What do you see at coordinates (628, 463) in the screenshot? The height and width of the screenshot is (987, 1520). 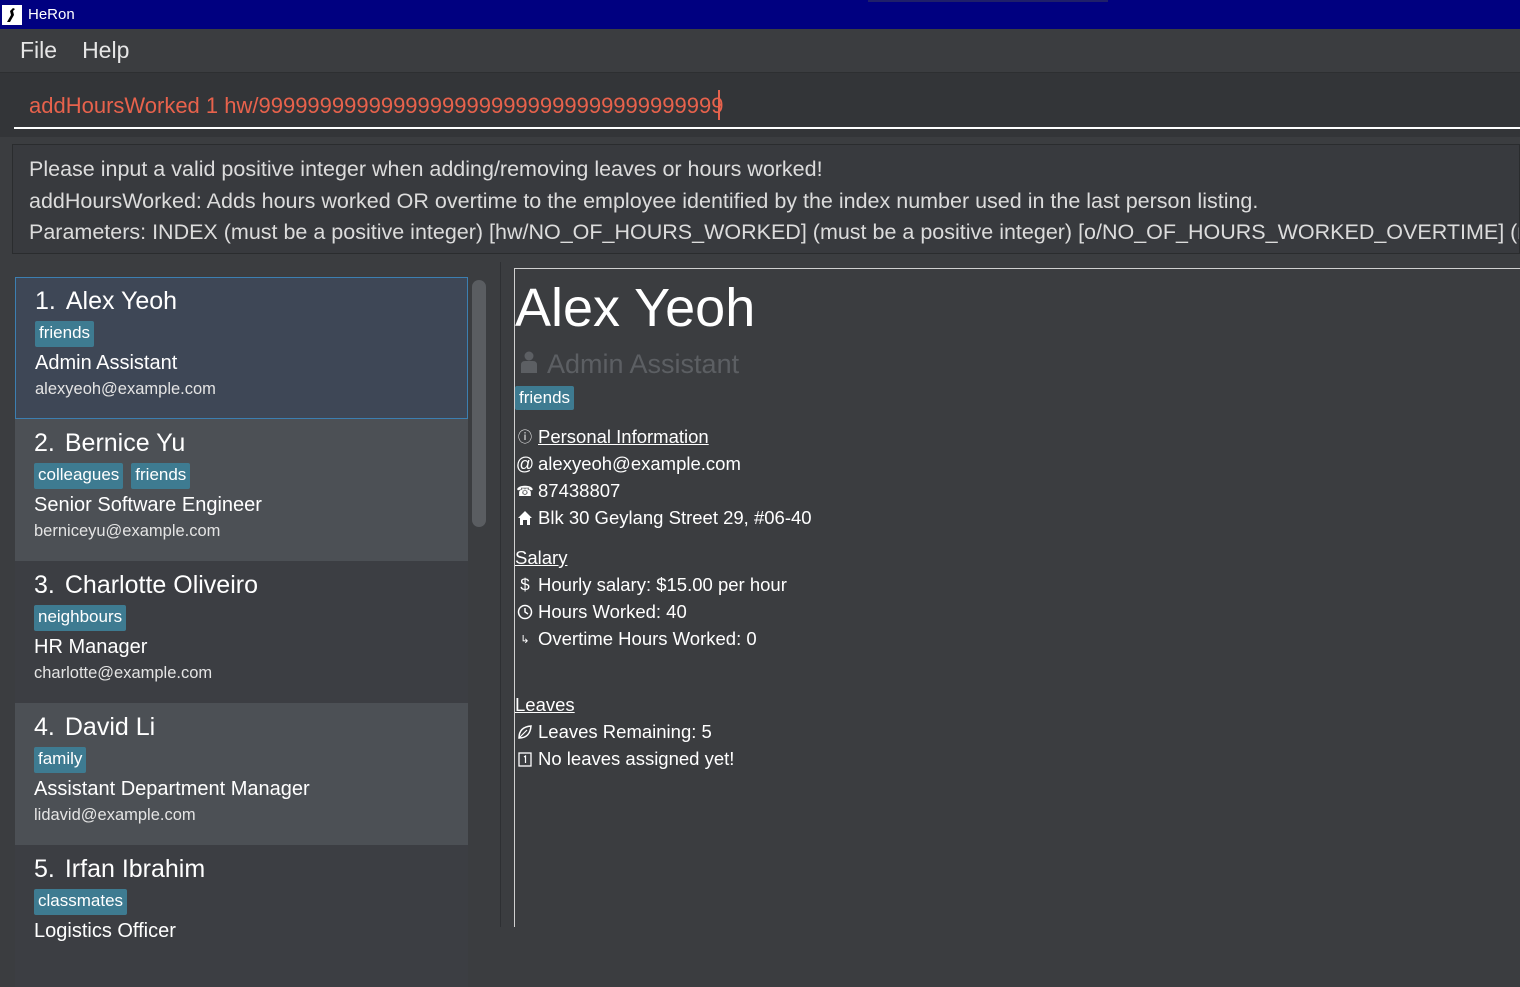 I see `detail-email: @ alexyeoh@example.com` at bounding box center [628, 463].